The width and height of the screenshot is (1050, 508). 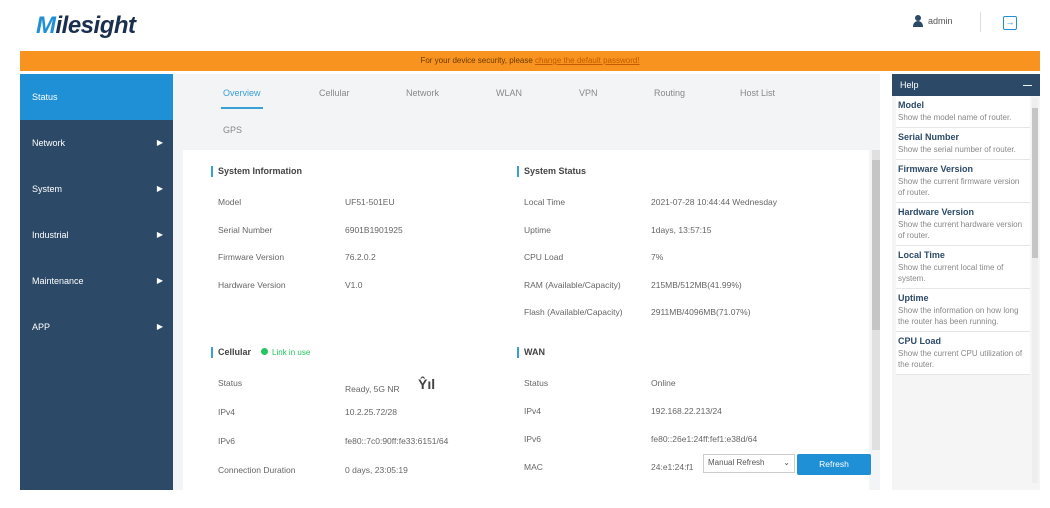 I want to click on tab-host-list: Host List, so click(x=757, y=93).